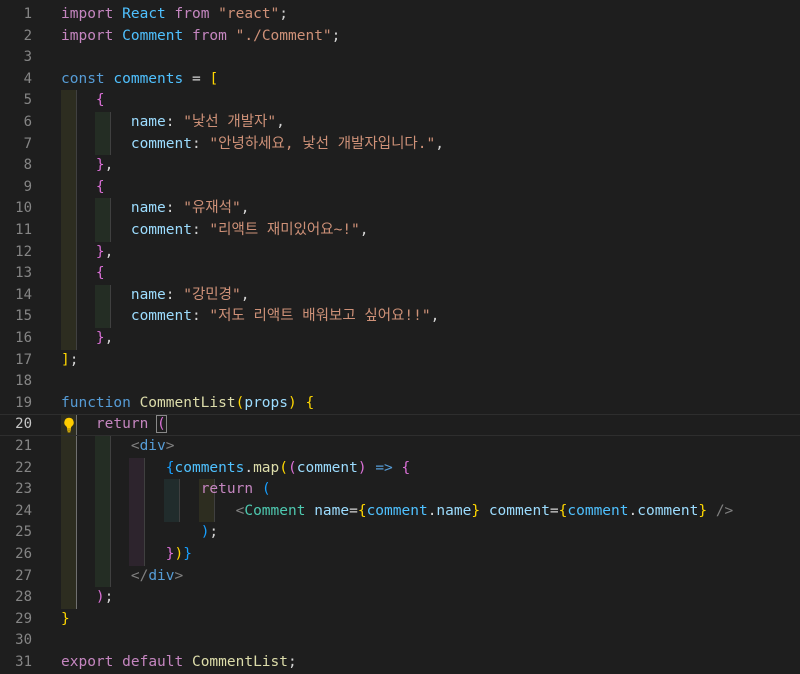  I want to click on code-token: {, so click(100, 186).